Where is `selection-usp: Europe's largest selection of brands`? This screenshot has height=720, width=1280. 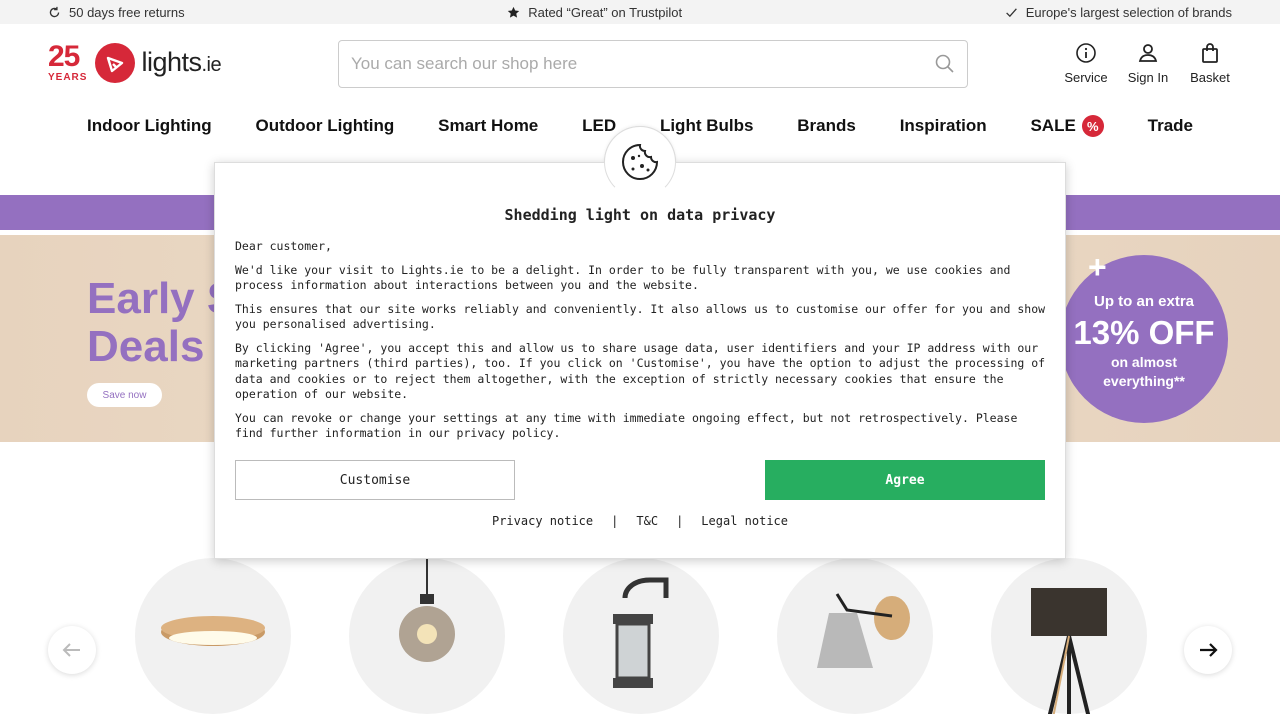
selection-usp: Europe's largest selection of brands is located at coordinates (1118, 12).